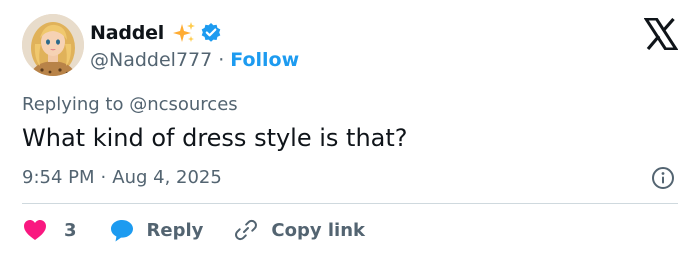 The width and height of the screenshot is (700, 256). Describe the element at coordinates (318, 230) in the screenshot. I see `copy-link-label: Copy link` at that location.